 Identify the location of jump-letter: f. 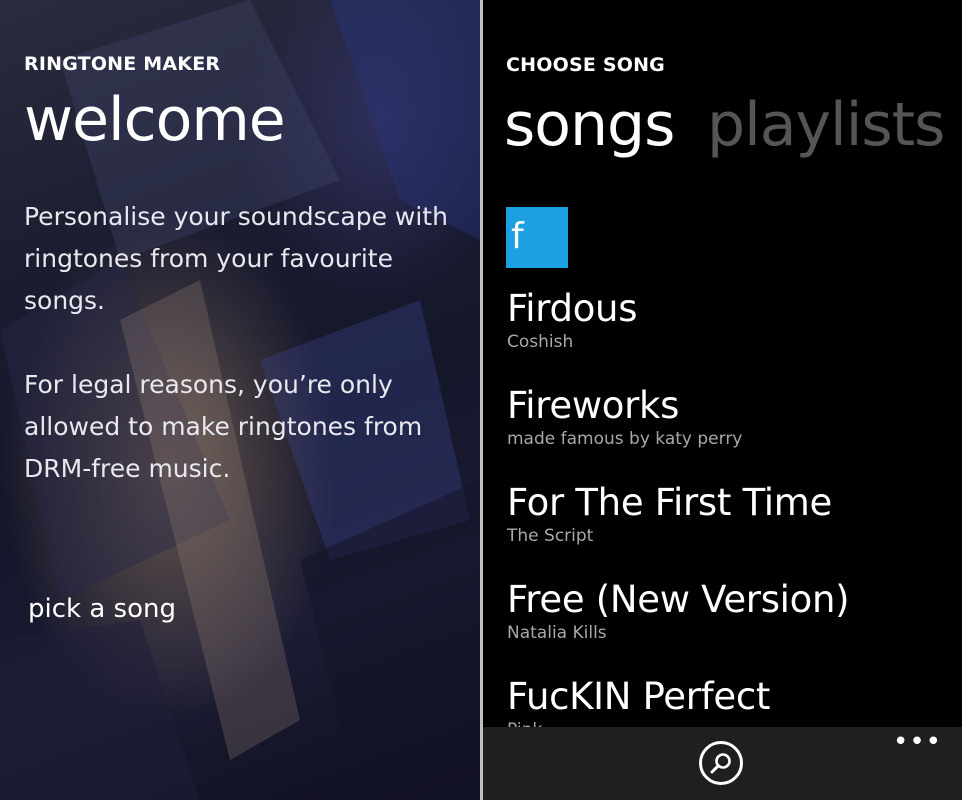
(517, 236).